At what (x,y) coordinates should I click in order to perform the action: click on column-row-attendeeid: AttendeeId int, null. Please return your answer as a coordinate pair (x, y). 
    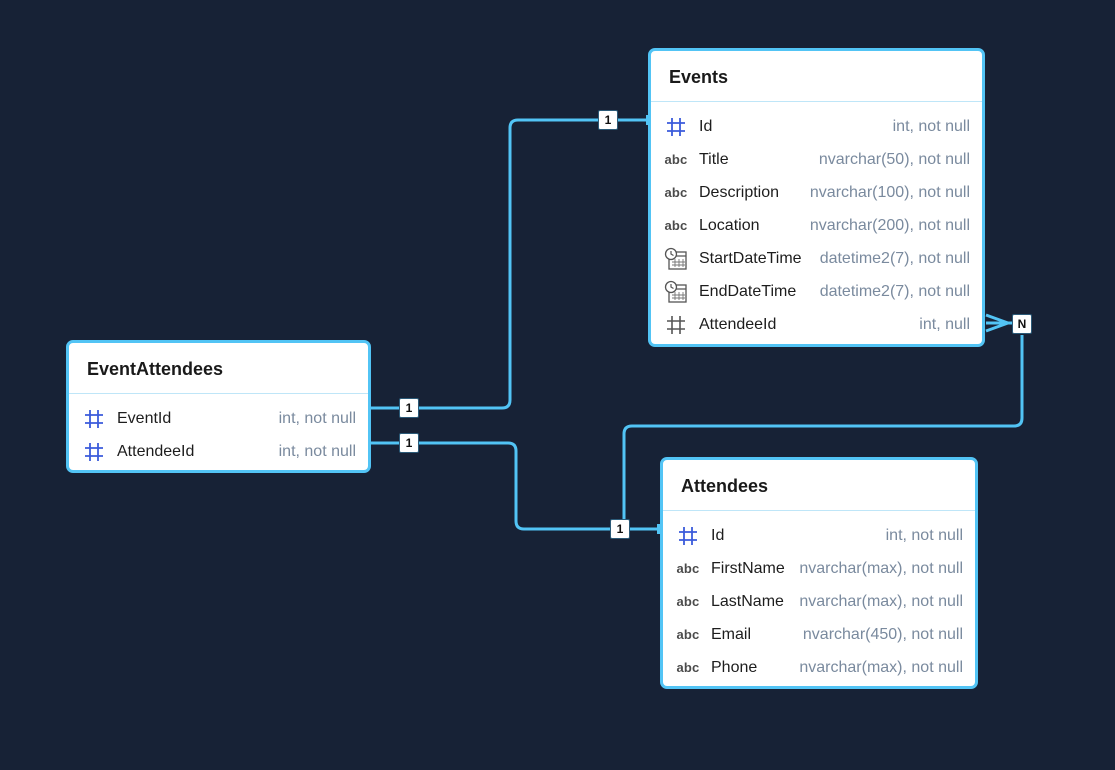
    Looking at the image, I should click on (816, 324).